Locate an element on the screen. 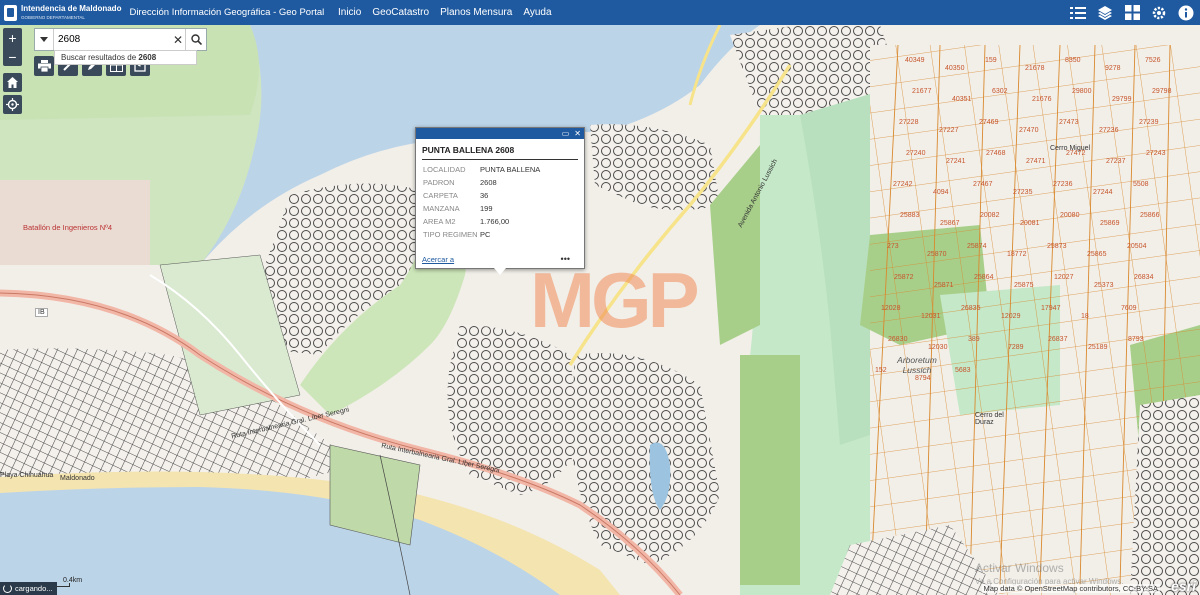 The image size is (1200, 595). lot-label: 25189 is located at coordinates (1098, 347).